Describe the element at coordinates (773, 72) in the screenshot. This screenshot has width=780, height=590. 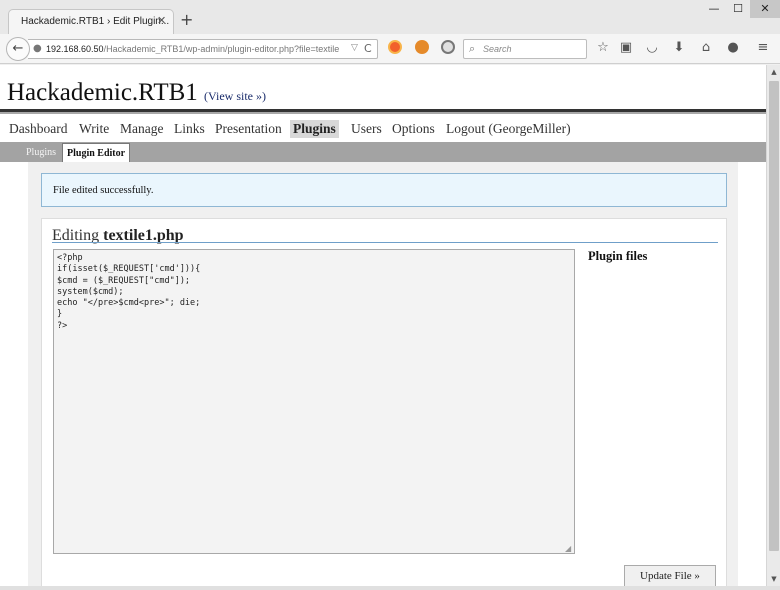
I see `scroll-up-icon: ▲` at that location.